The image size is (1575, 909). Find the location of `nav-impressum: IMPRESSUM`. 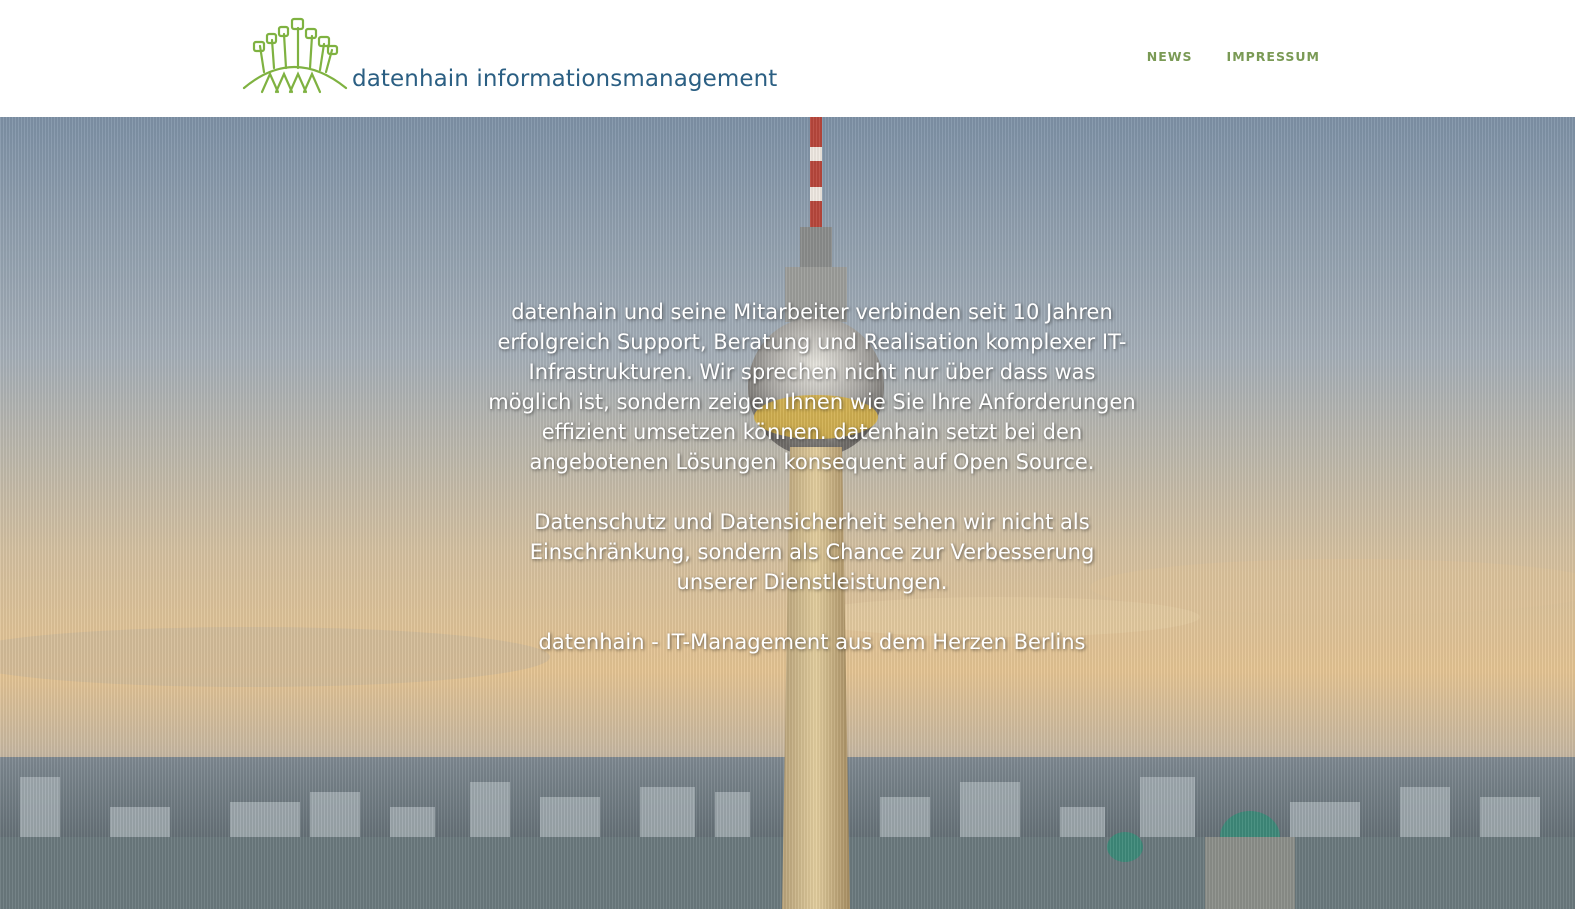

nav-impressum: IMPRESSUM is located at coordinates (1273, 56).